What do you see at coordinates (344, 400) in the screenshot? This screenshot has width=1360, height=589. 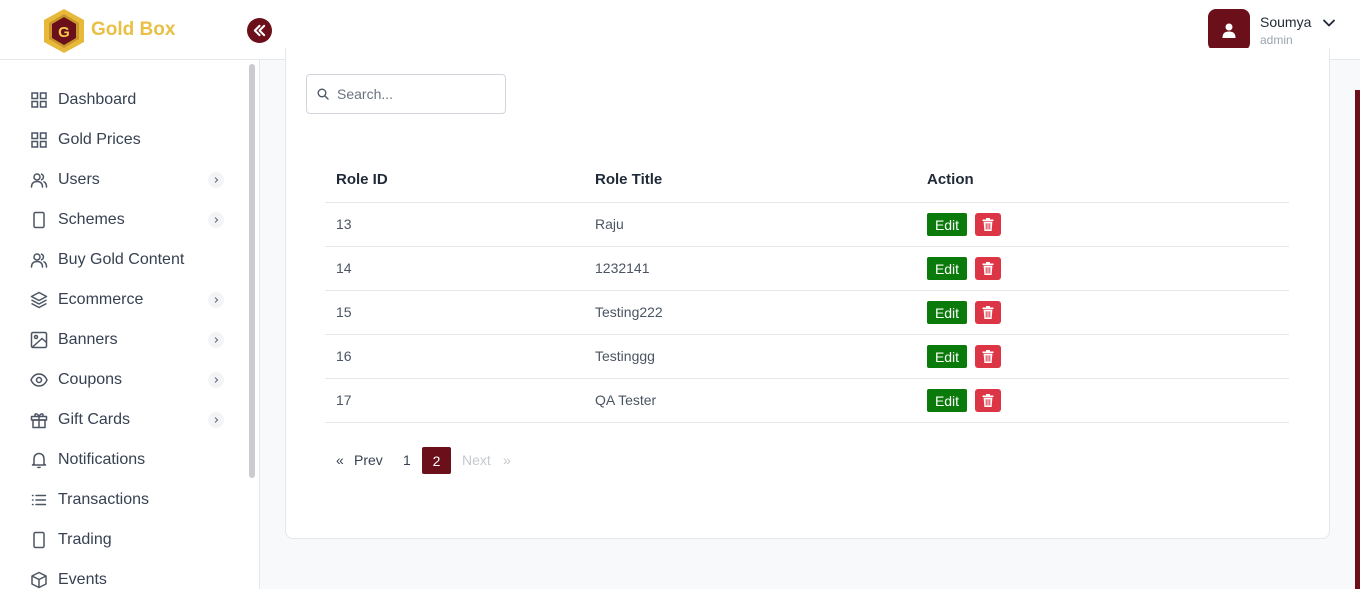 I see `role-id-cell: 17` at bounding box center [344, 400].